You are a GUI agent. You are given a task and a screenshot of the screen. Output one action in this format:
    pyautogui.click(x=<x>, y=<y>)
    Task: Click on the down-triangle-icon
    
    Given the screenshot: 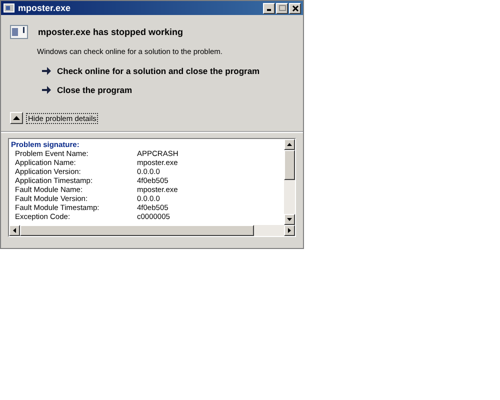 What is the action you would take?
    pyautogui.click(x=289, y=219)
    